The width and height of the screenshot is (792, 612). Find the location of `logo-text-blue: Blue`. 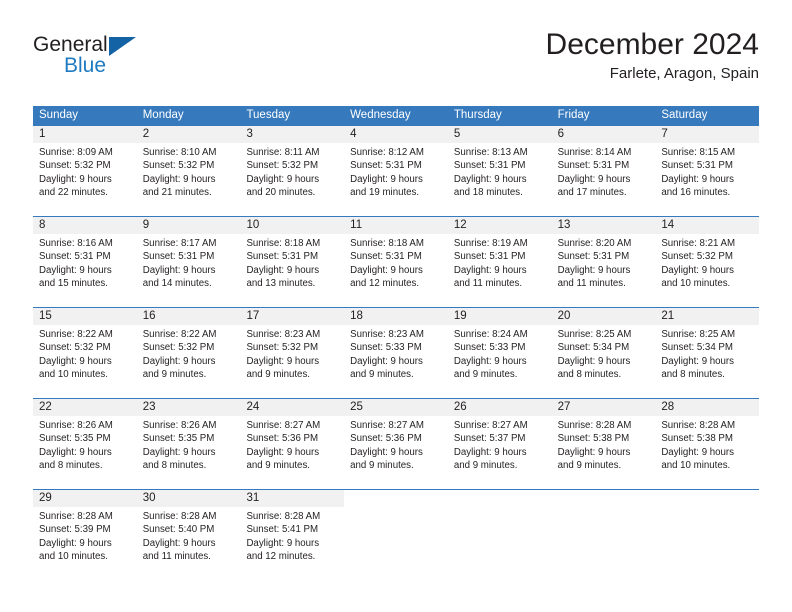

logo-text-blue: Blue is located at coordinates (85, 65).